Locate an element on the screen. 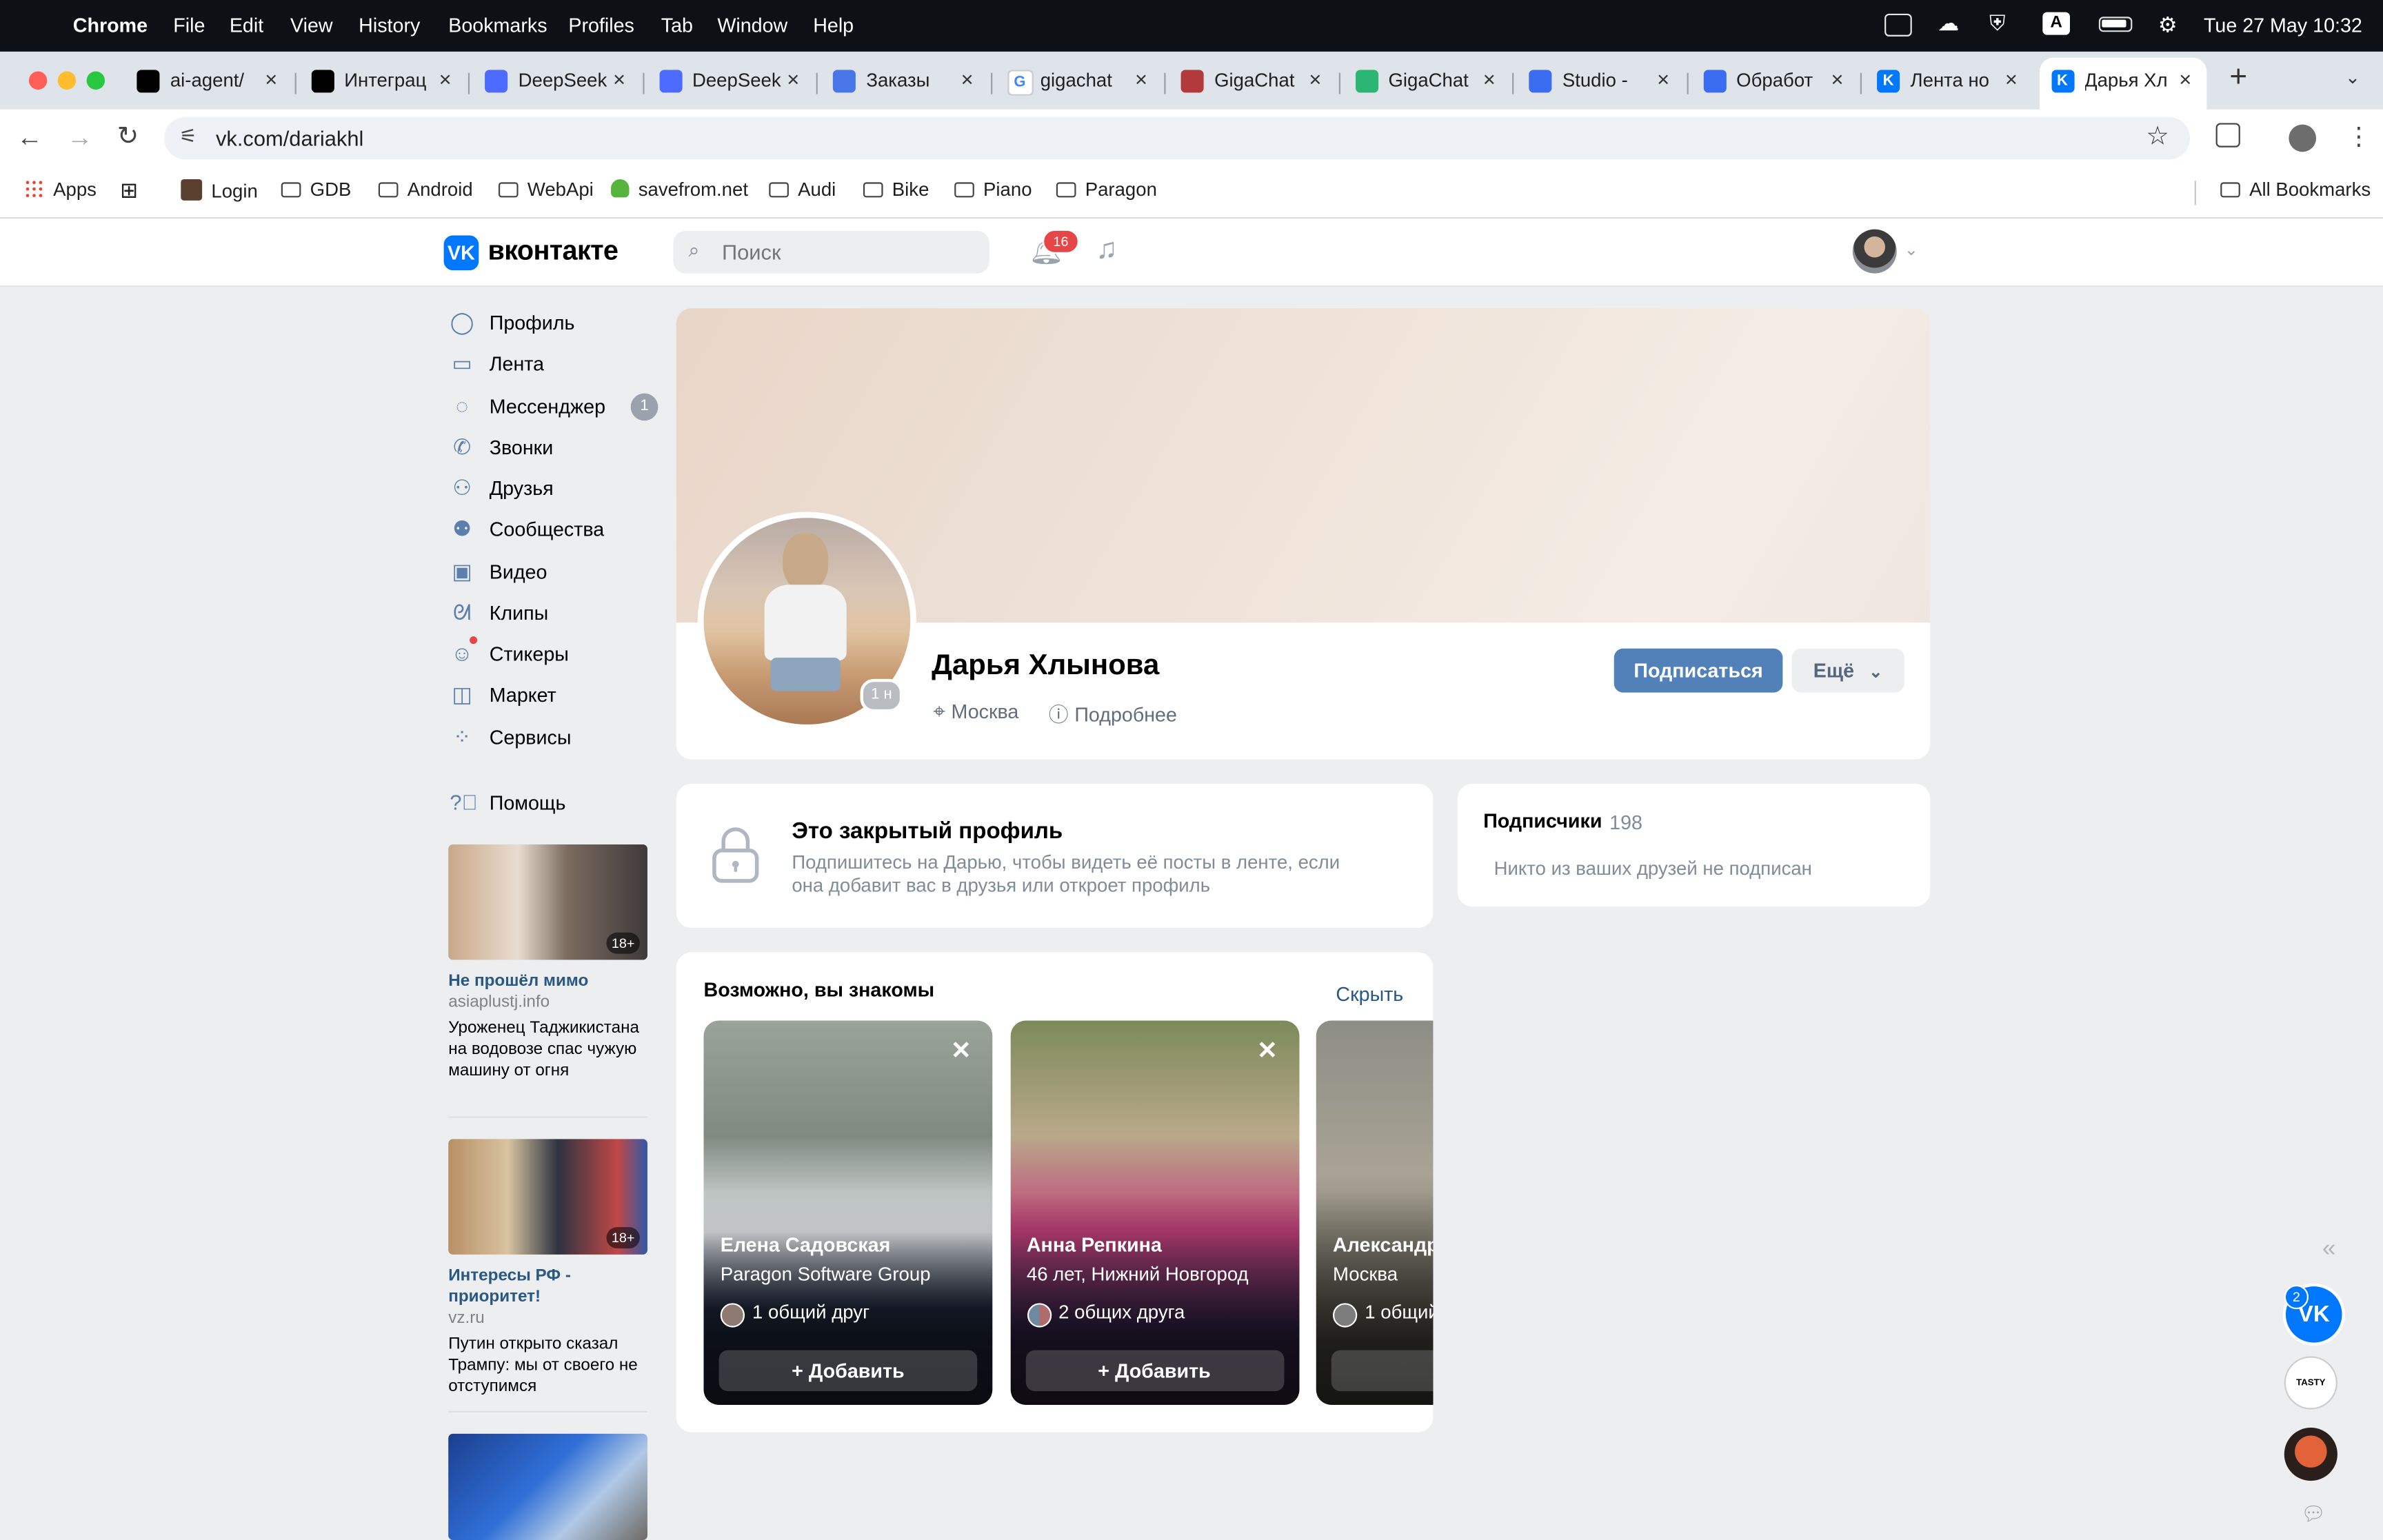 This screenshot has height=1540, width=2383. all-bookmarks: All Bookmarks is located at coordinates (2295, 190).